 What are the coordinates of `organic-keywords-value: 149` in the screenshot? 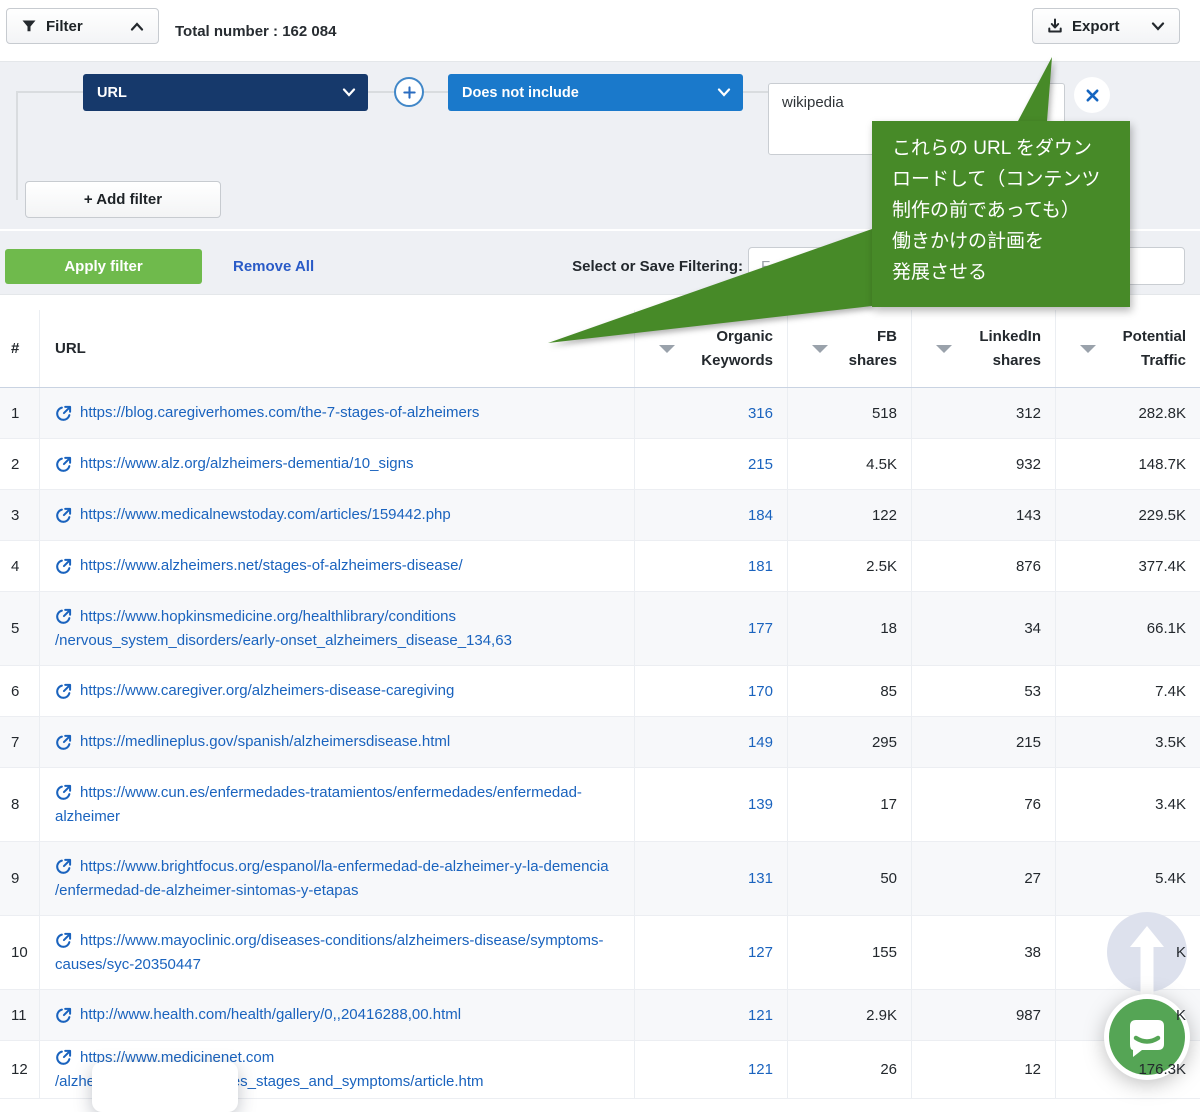 It's located at (760, 742).